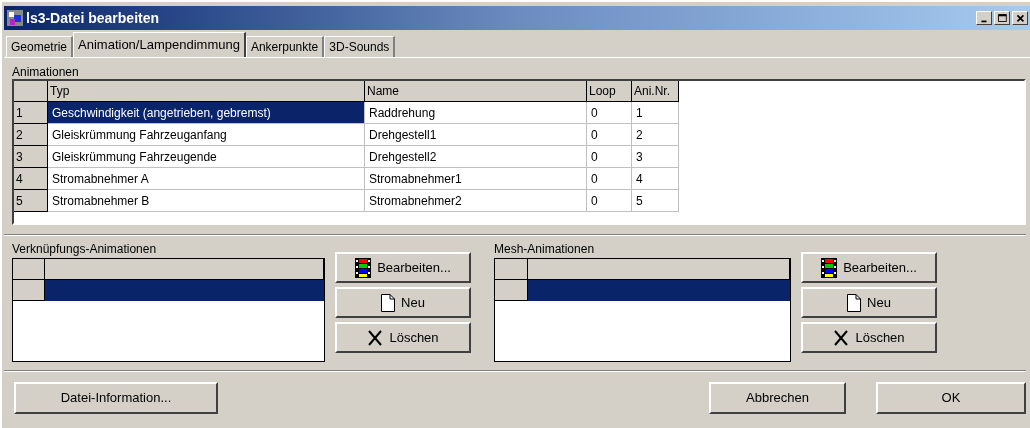 The image size is (1030, 428). What do you see at coordinates (285, 46) in the screenshot?
I see `tab: Ankerpunkte` at bounding box center [285, 46].